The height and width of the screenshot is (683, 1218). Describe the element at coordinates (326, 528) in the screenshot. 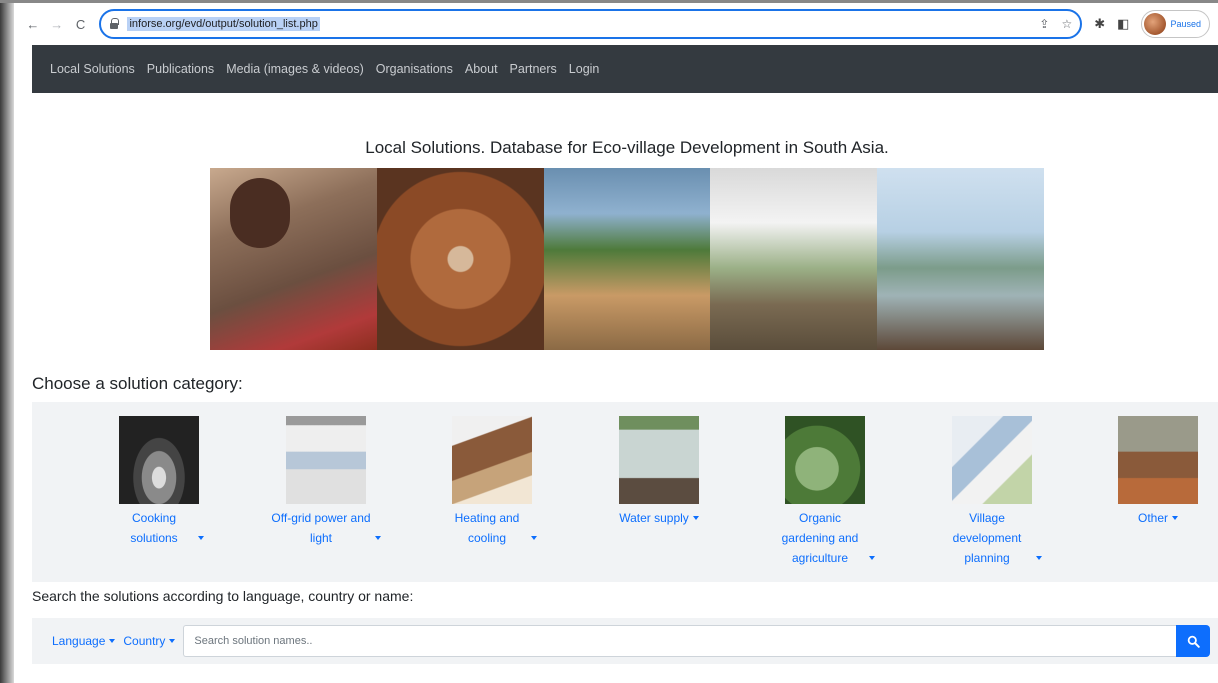

I see `category-label-off-grid-power: Off-grid power and light` at that location.